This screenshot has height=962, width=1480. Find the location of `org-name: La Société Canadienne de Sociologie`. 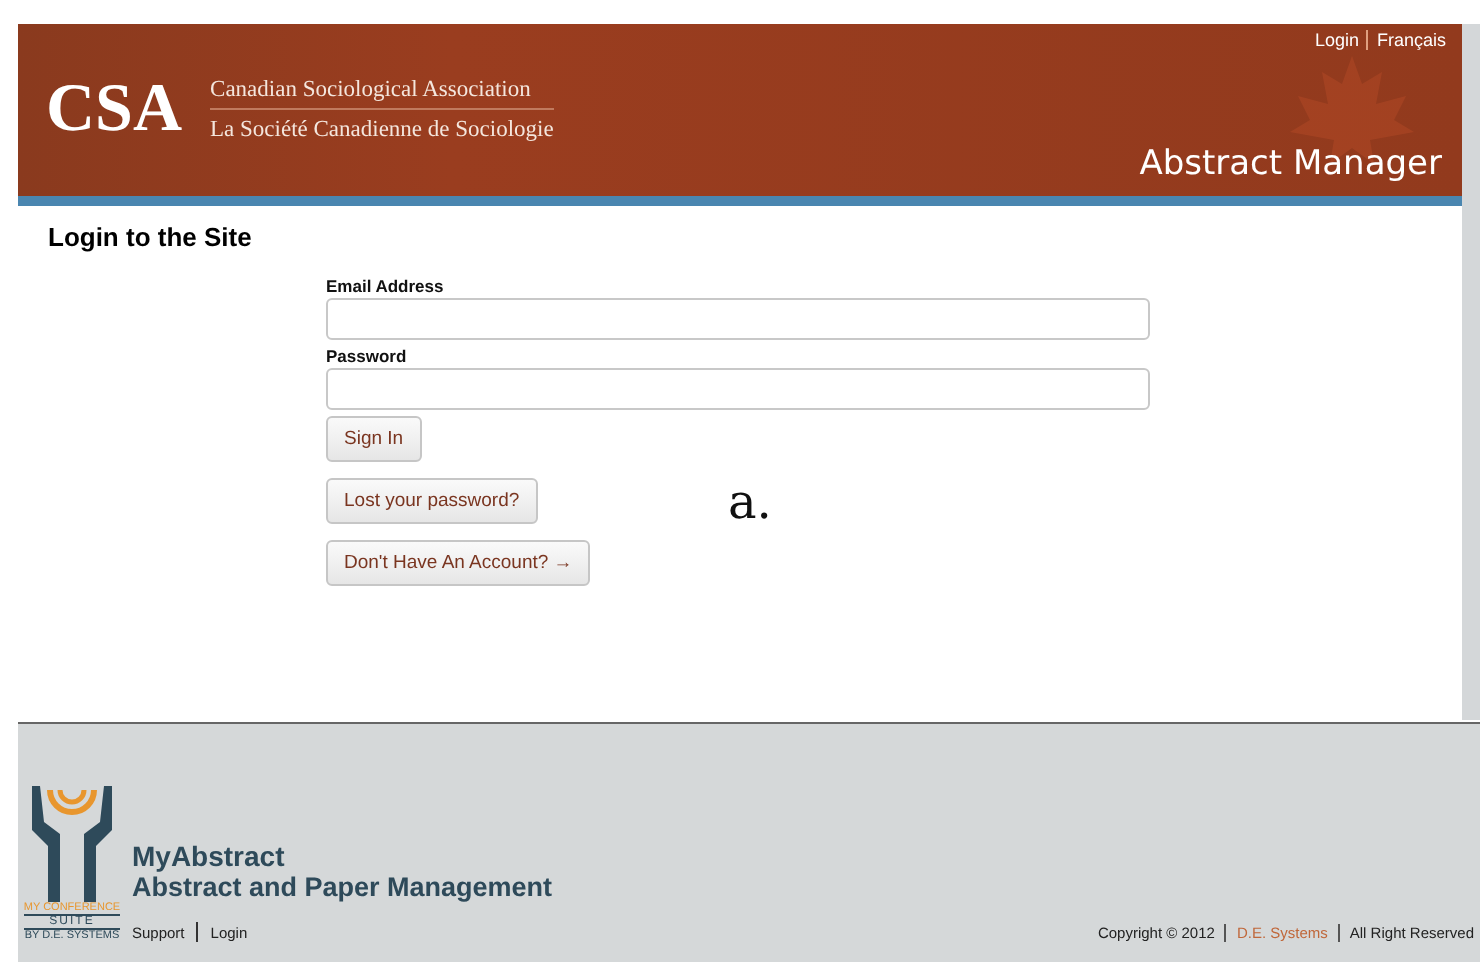

org-name: La Société Canadienne de Sociologie is located at coordinates (382, 130).